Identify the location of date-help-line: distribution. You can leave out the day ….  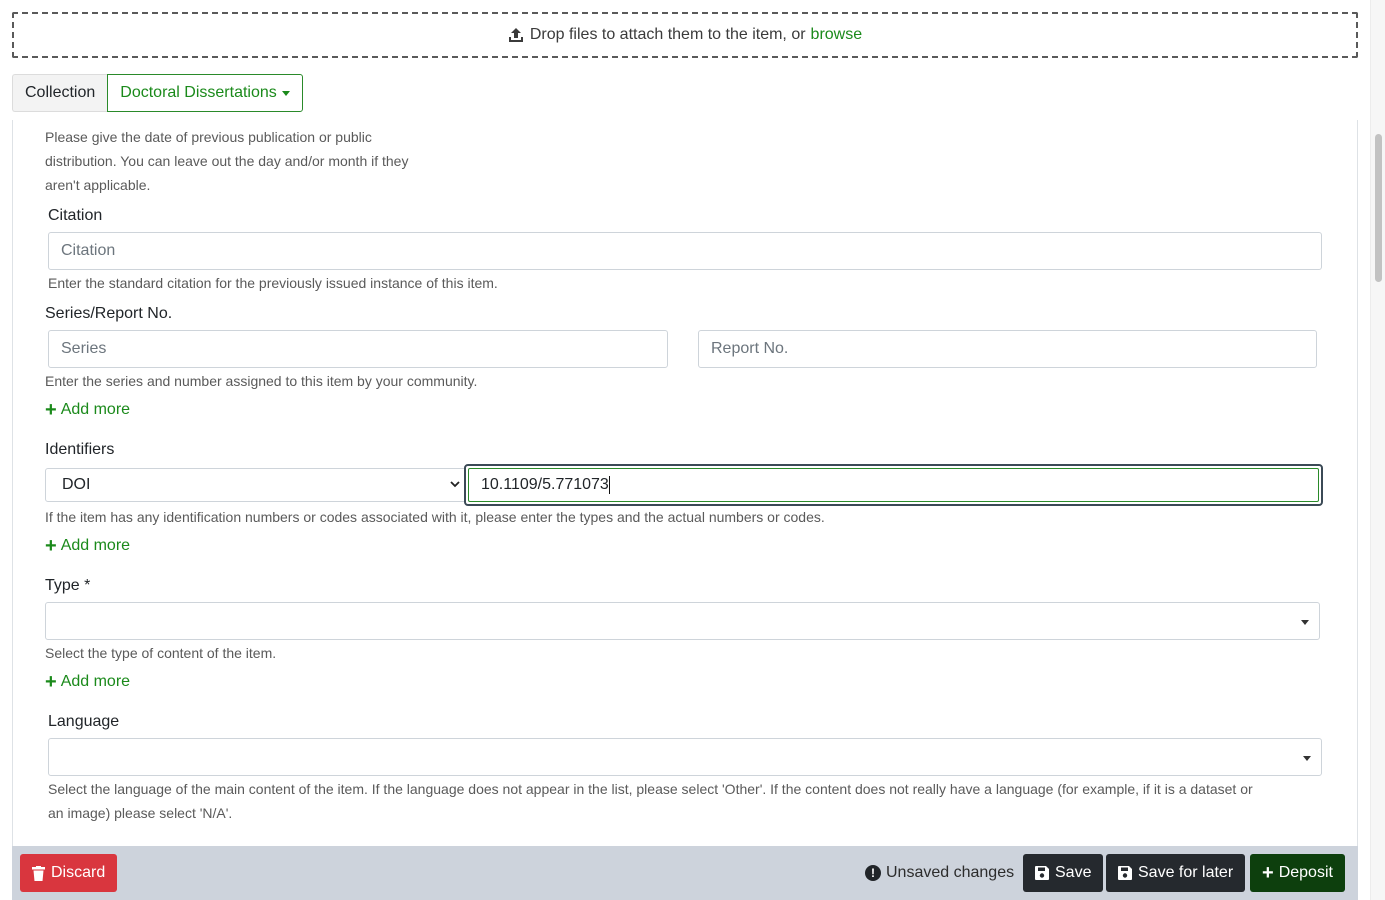
(227, 161).